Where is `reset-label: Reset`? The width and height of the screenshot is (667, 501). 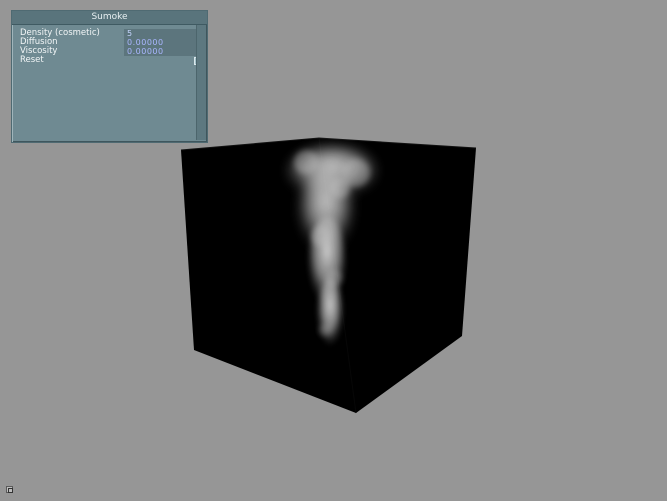 reset-label: Reset is located at coordinates (32, 60).